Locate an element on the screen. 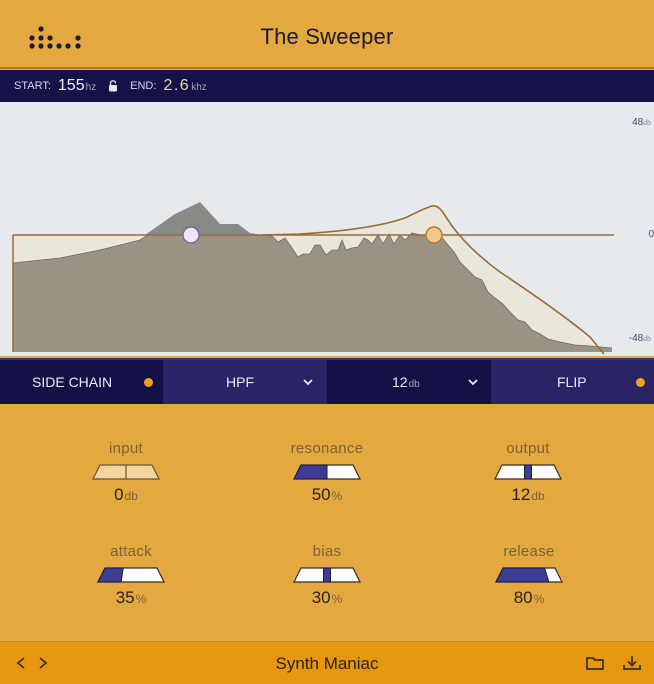  db-top-value: 48 is located at coordinates (638, 122).